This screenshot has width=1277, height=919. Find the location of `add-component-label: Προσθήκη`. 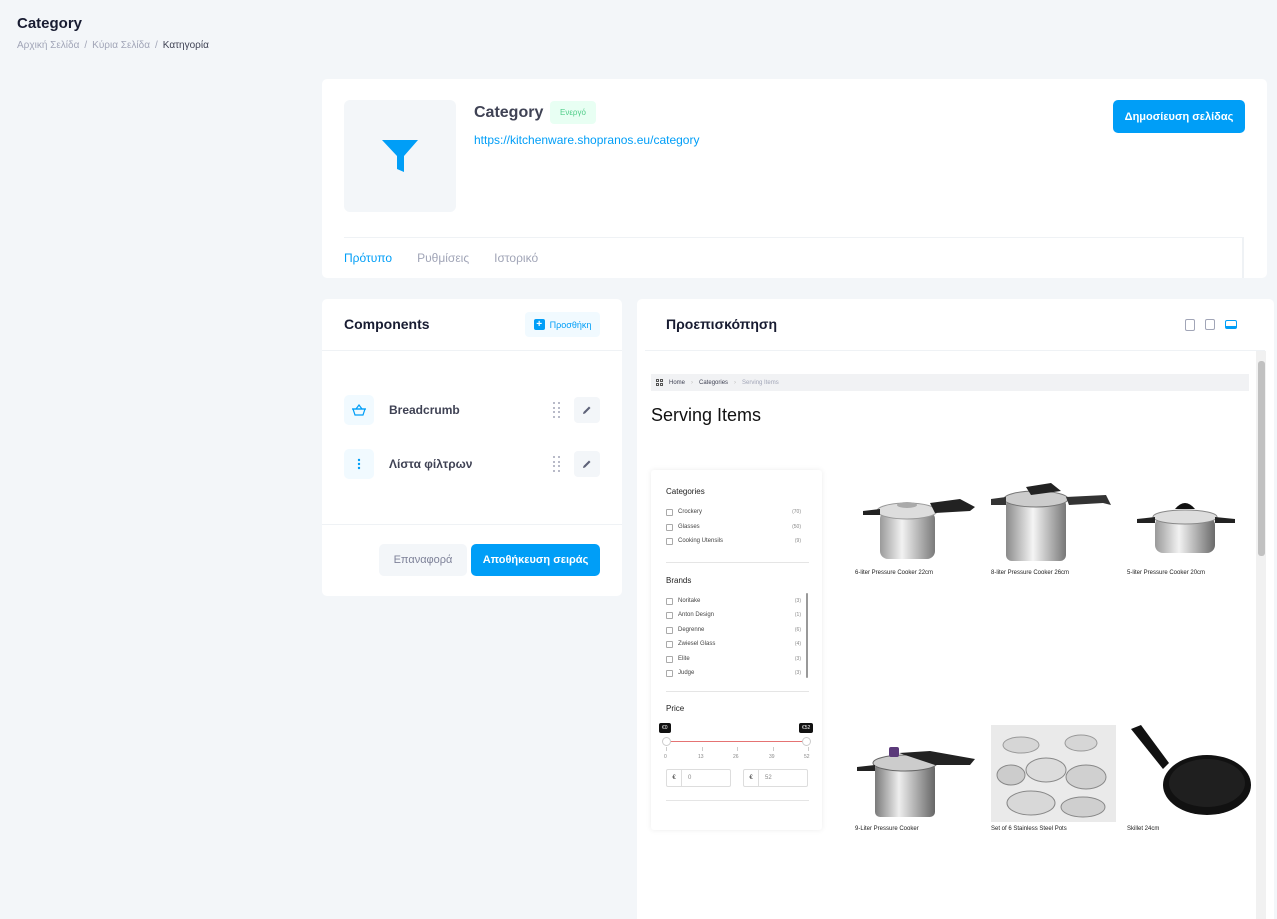

add-component-label: Προσθήκη is located at coordinates (570, 324).